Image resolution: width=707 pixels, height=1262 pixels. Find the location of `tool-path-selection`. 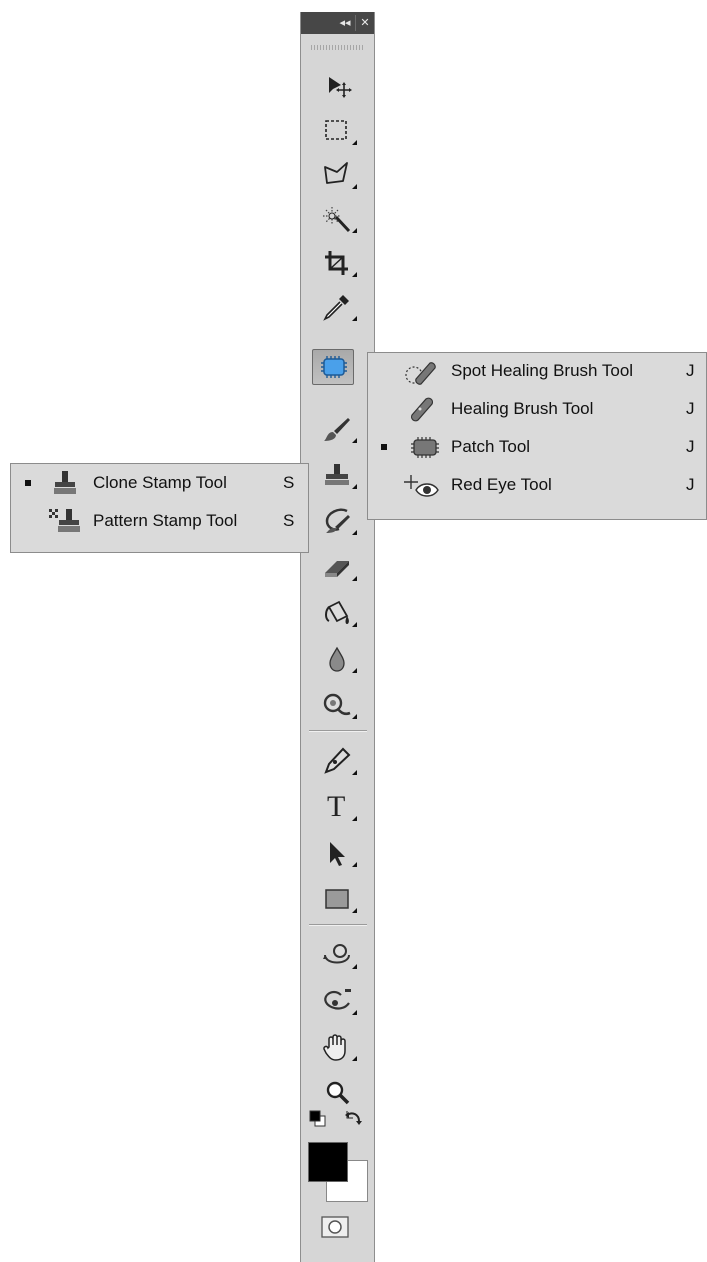

tool-path-selection is located at coordinates (338, 853).